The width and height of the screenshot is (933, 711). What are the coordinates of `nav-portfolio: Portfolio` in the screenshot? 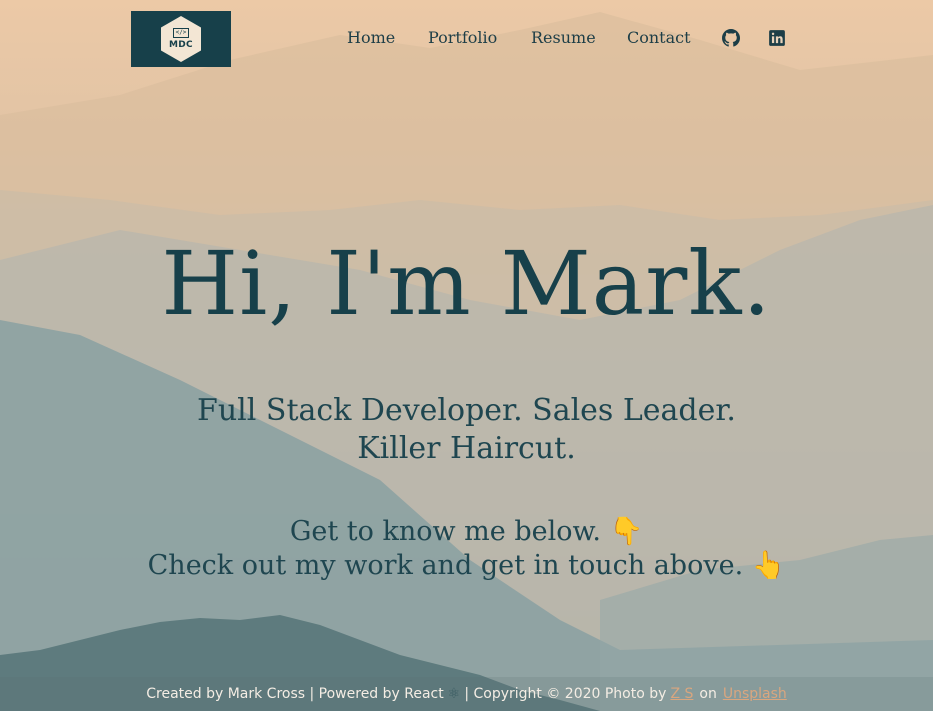 It's located at (462, 38).